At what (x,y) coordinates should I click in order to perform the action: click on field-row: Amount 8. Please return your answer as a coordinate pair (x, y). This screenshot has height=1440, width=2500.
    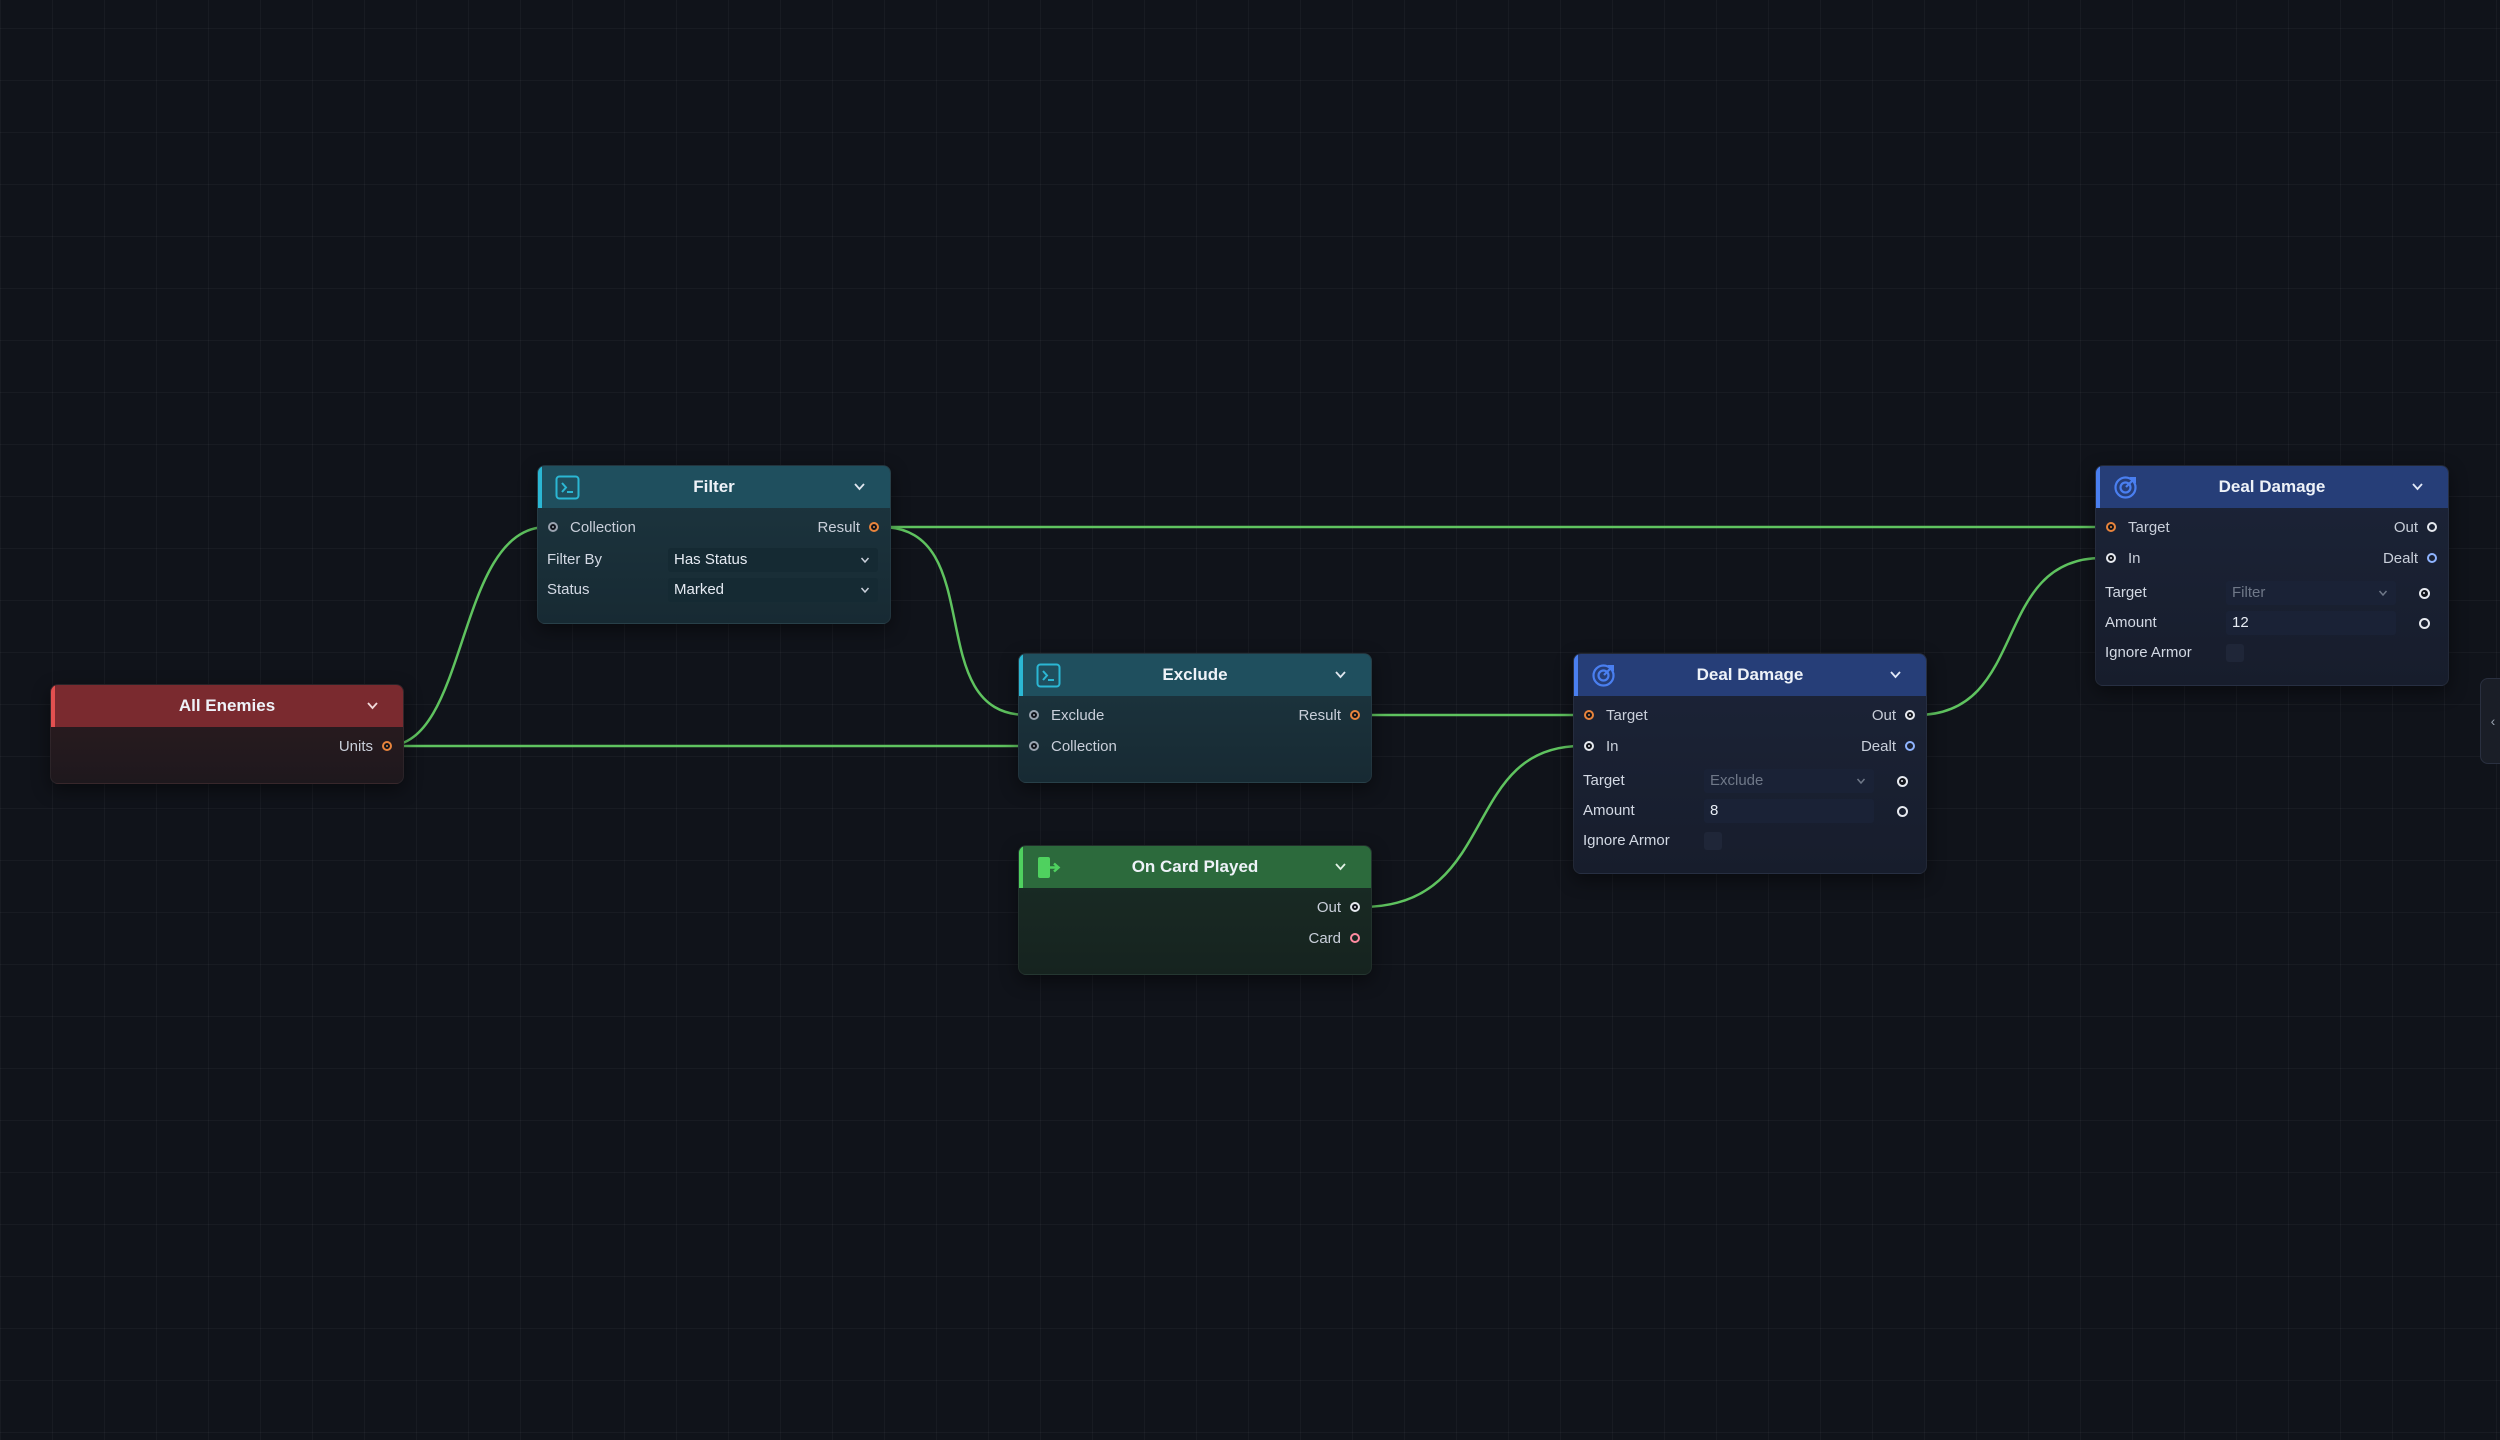
    Looking at the image, I should click on (1750, 811).